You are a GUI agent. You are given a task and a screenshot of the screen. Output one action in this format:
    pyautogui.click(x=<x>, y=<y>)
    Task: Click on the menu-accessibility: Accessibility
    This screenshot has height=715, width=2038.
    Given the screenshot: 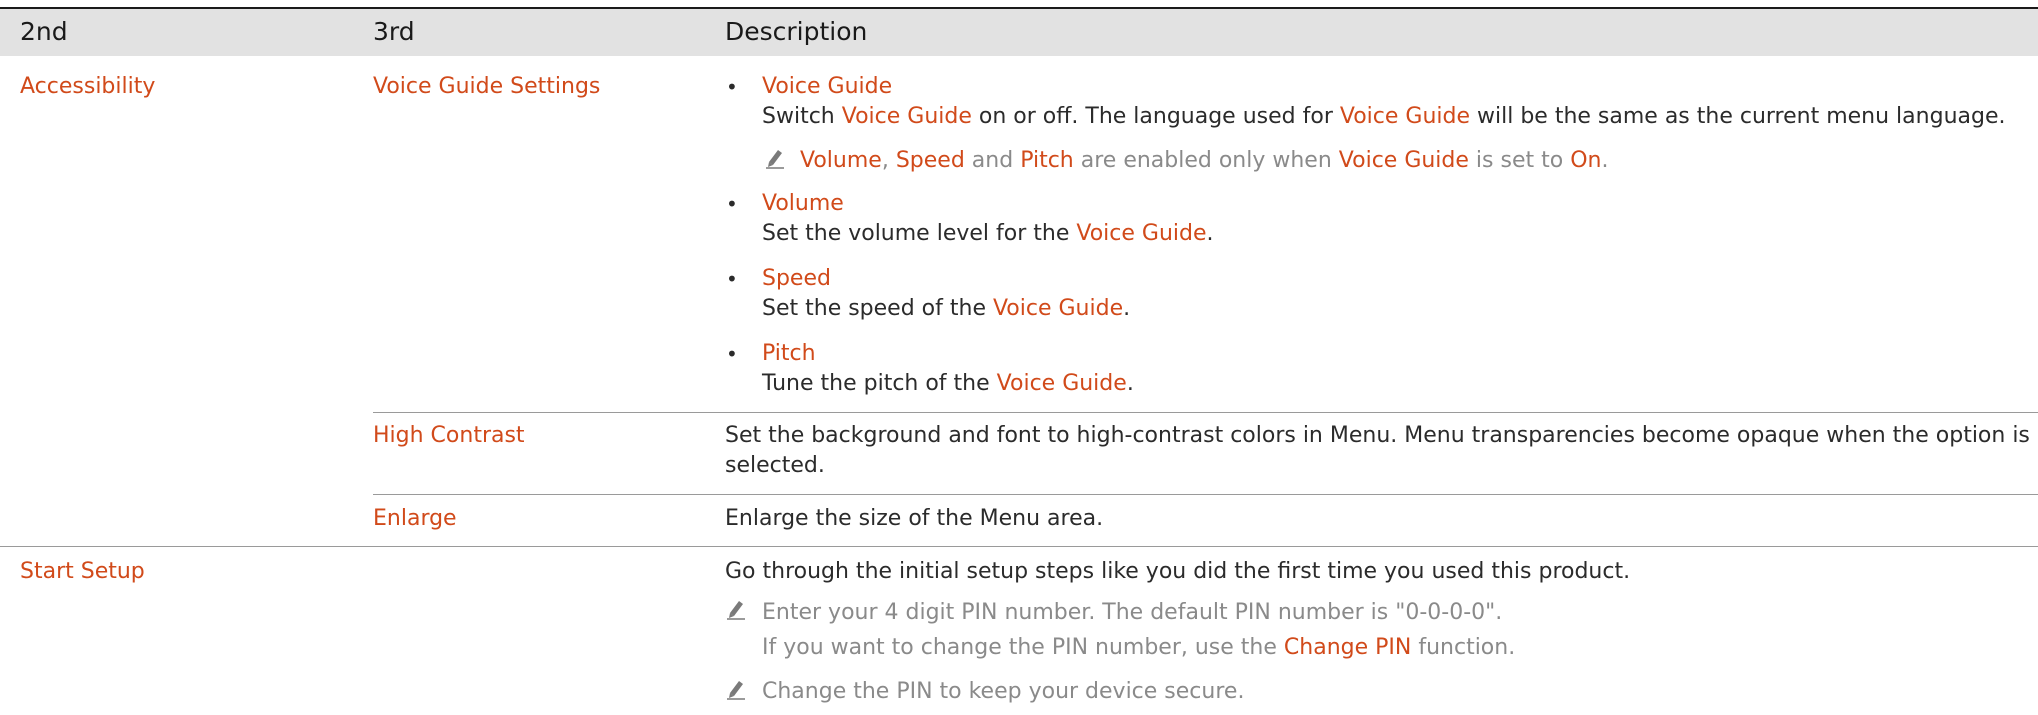 What is the action you would take?
    pyautogui.click(x=87, y=87)
    